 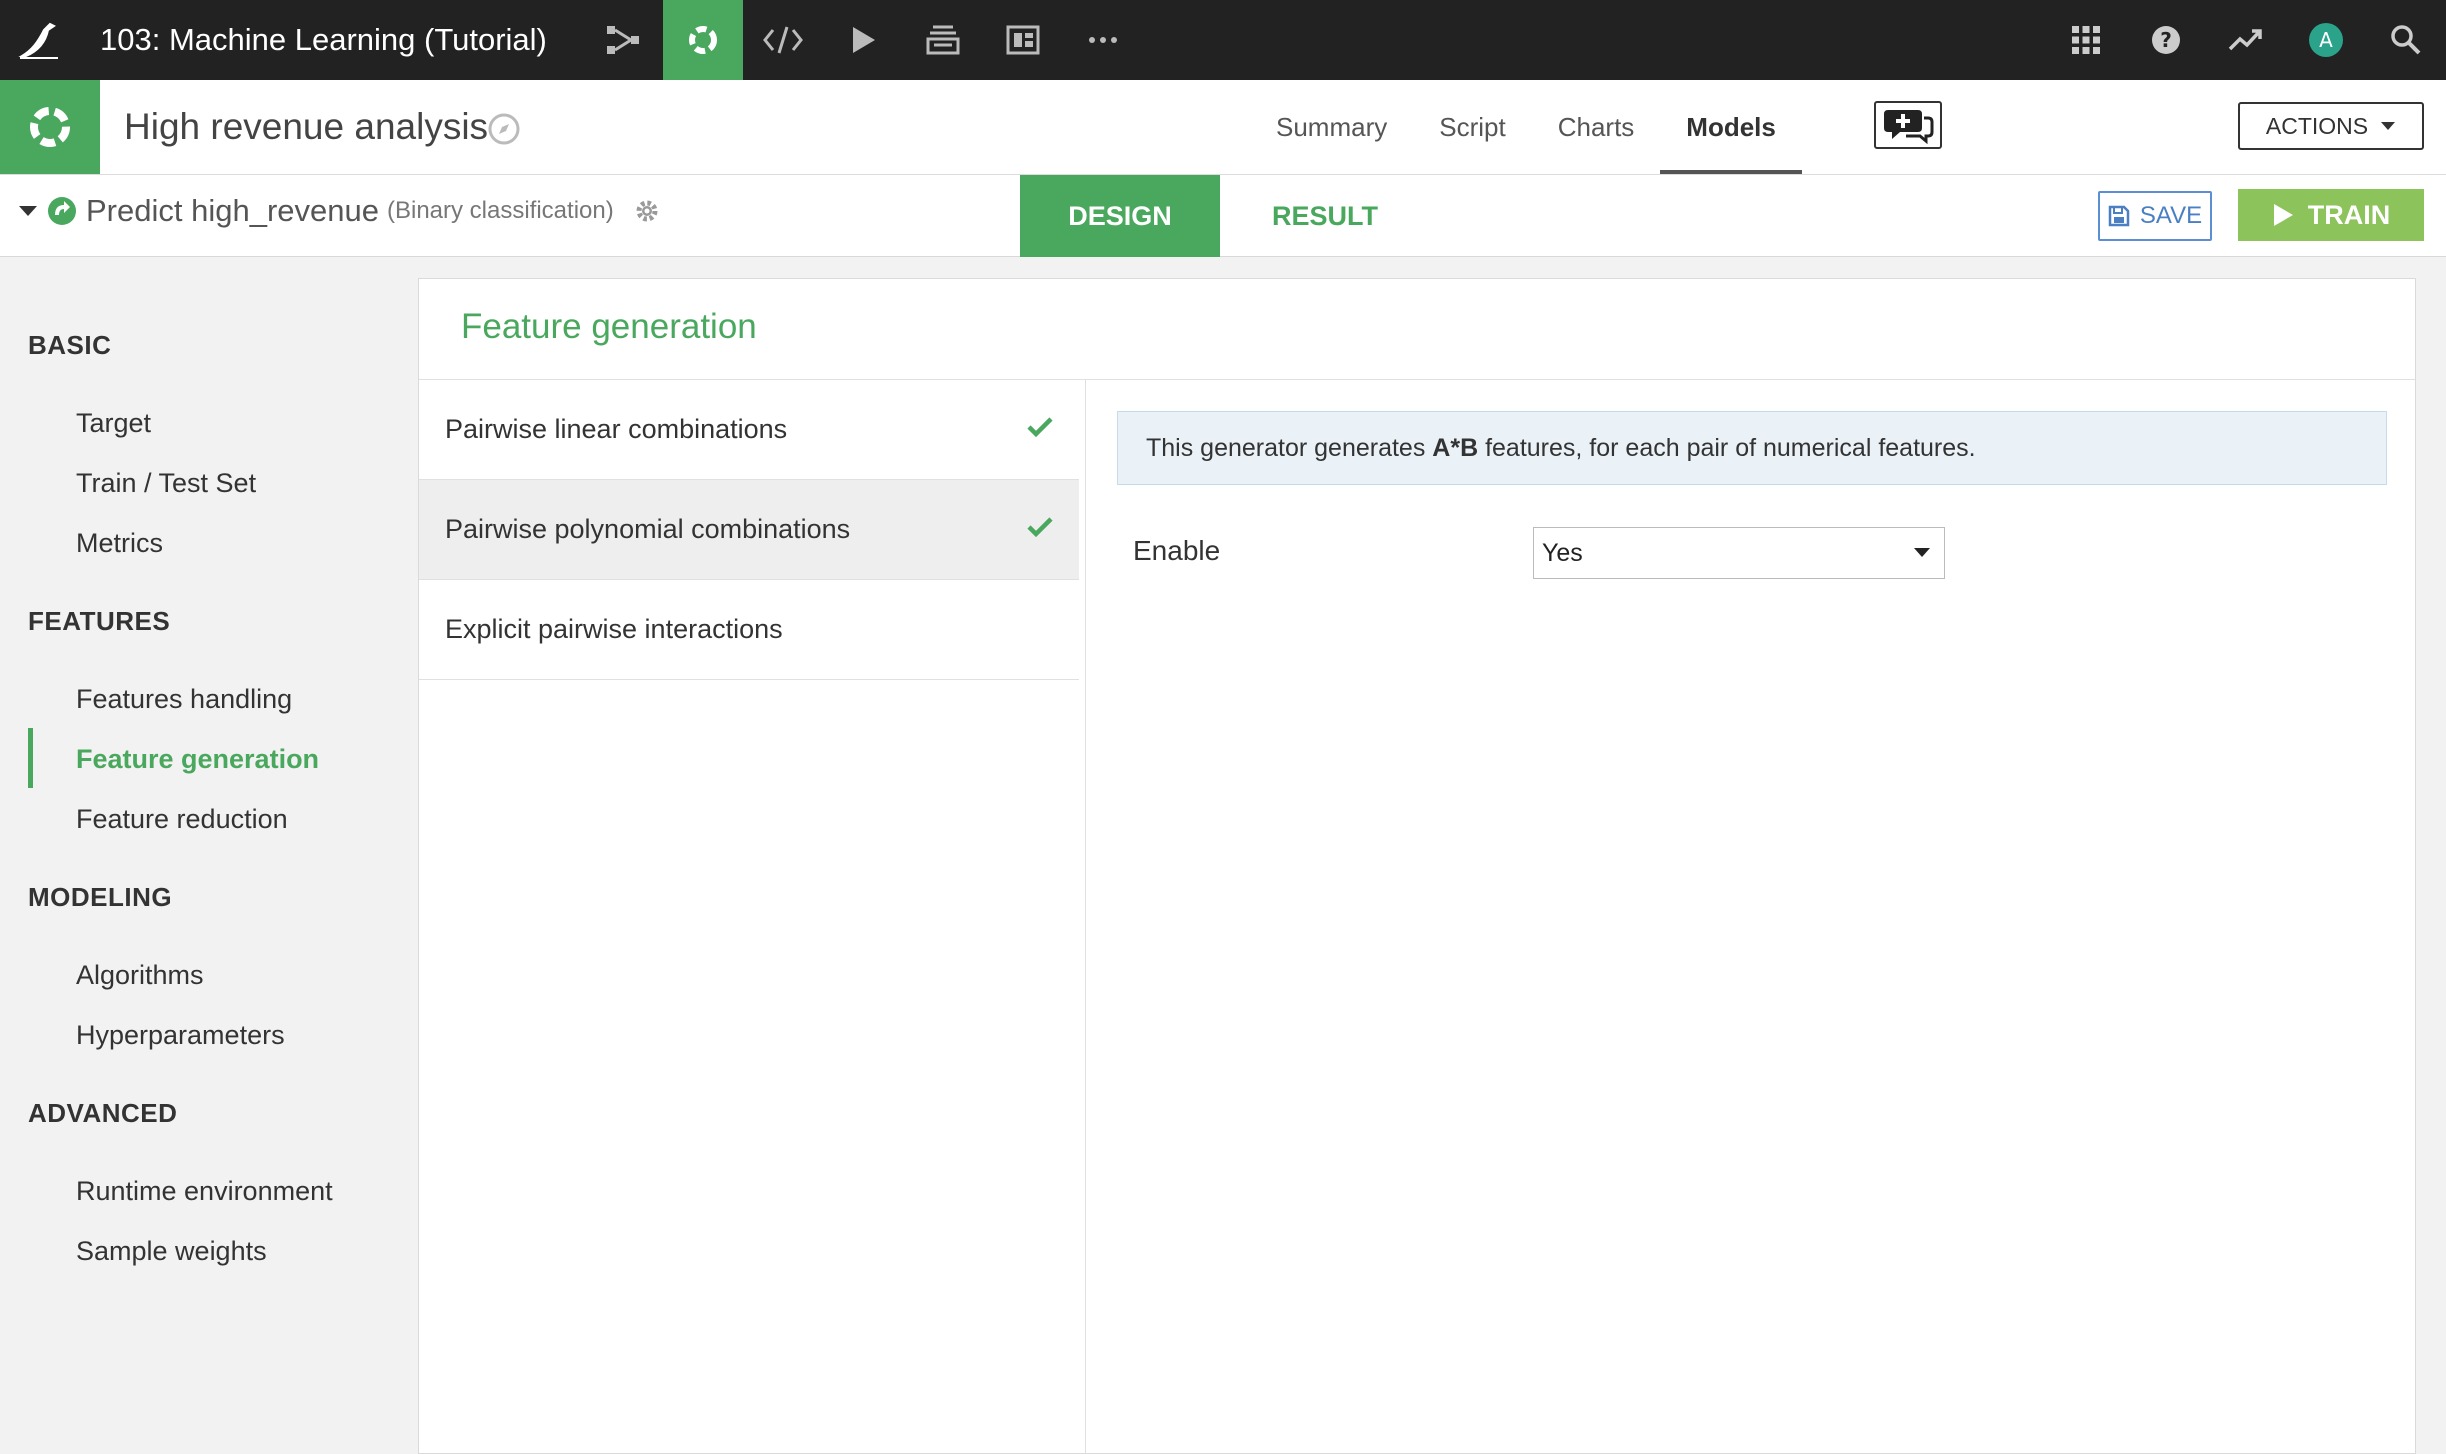 What do you see at coordinates (1289, 447) in the screenshot?
I see `info-text-prefix: This generator generates` at bounding box center [1289, 447].